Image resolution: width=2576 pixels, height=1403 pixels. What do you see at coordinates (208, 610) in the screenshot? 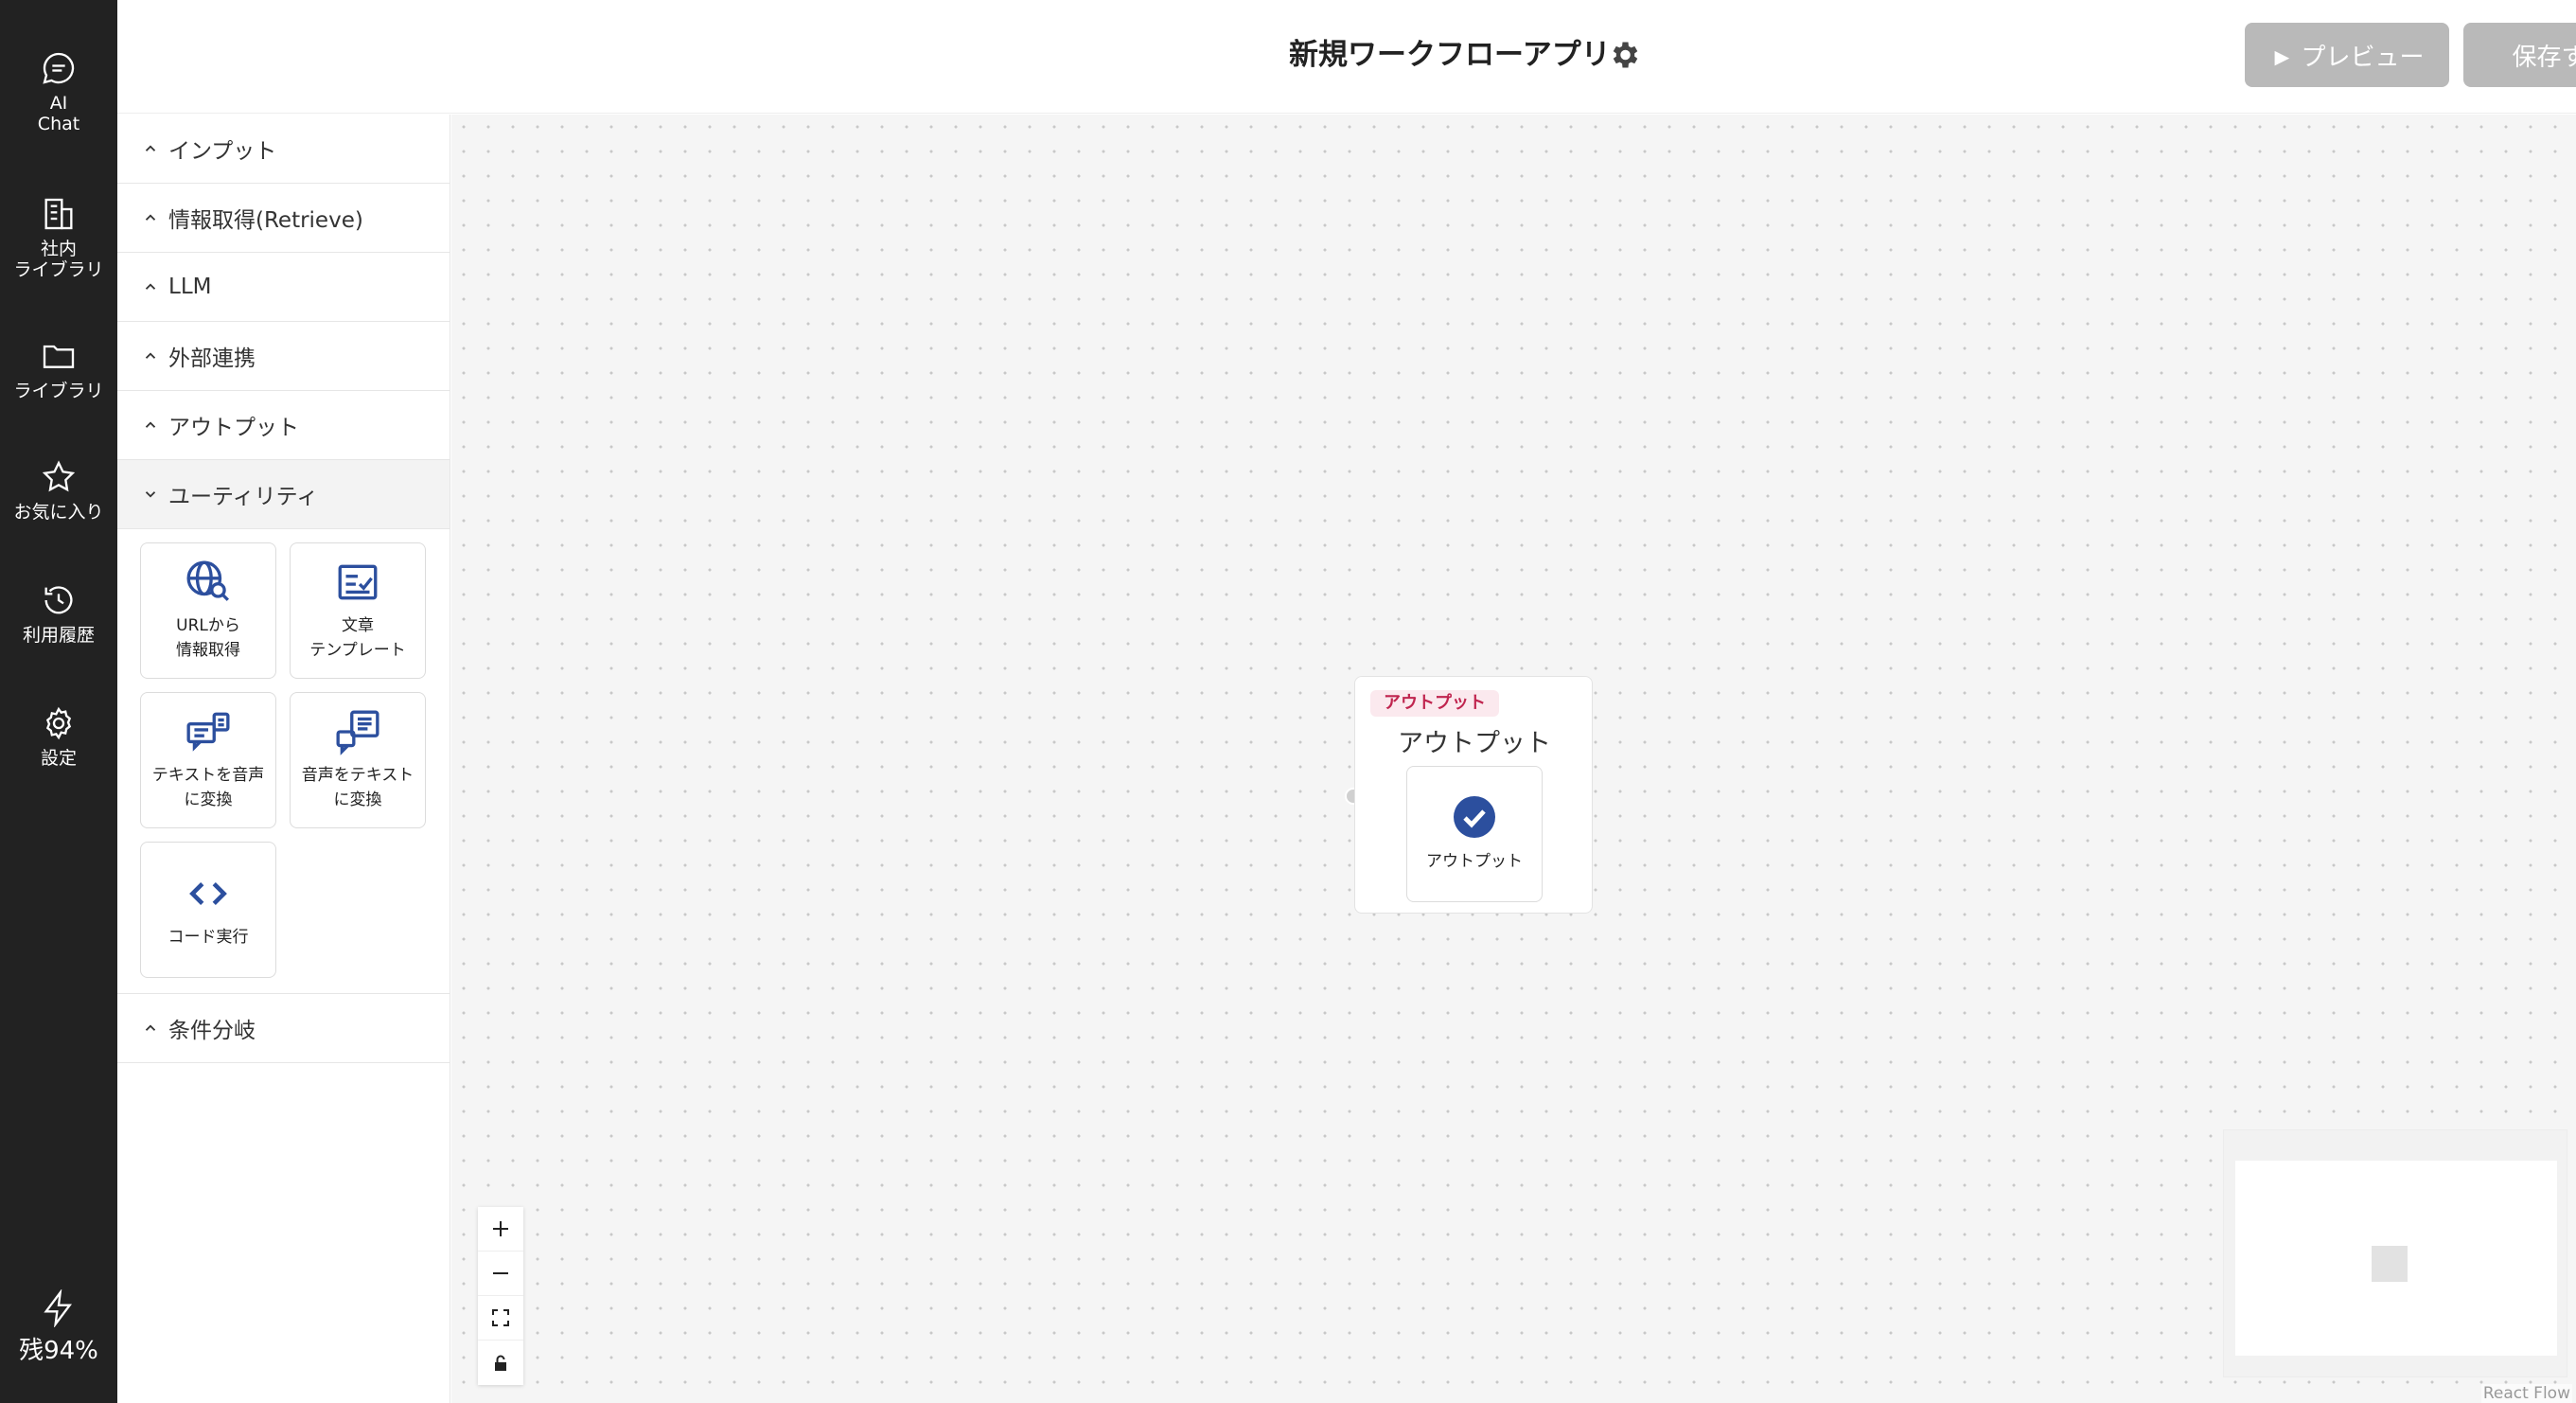
I see `tile-url-retrieve: URLから 情報取得` at bounding box center [208, 610].